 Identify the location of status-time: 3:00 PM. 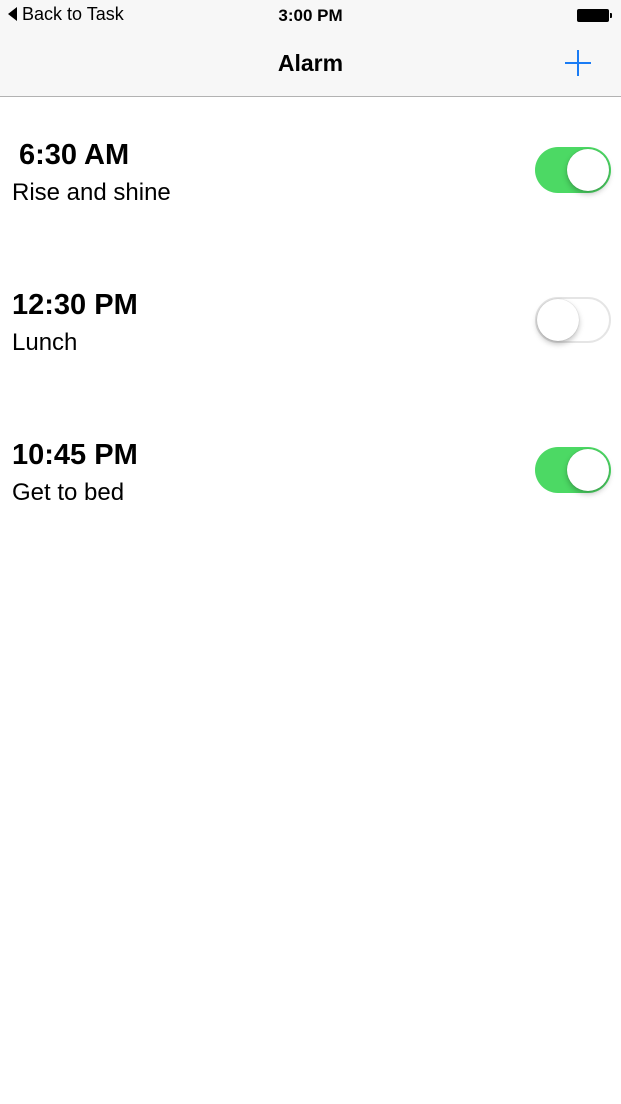
(310, 15).